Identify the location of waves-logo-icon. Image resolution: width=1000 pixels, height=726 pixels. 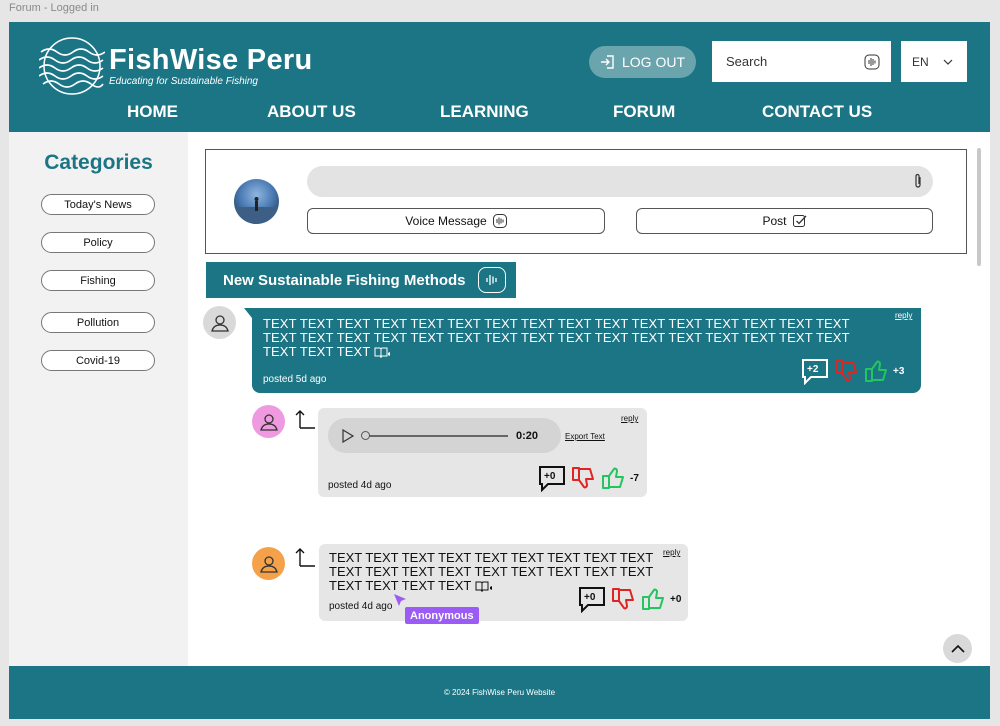
(72, 66).